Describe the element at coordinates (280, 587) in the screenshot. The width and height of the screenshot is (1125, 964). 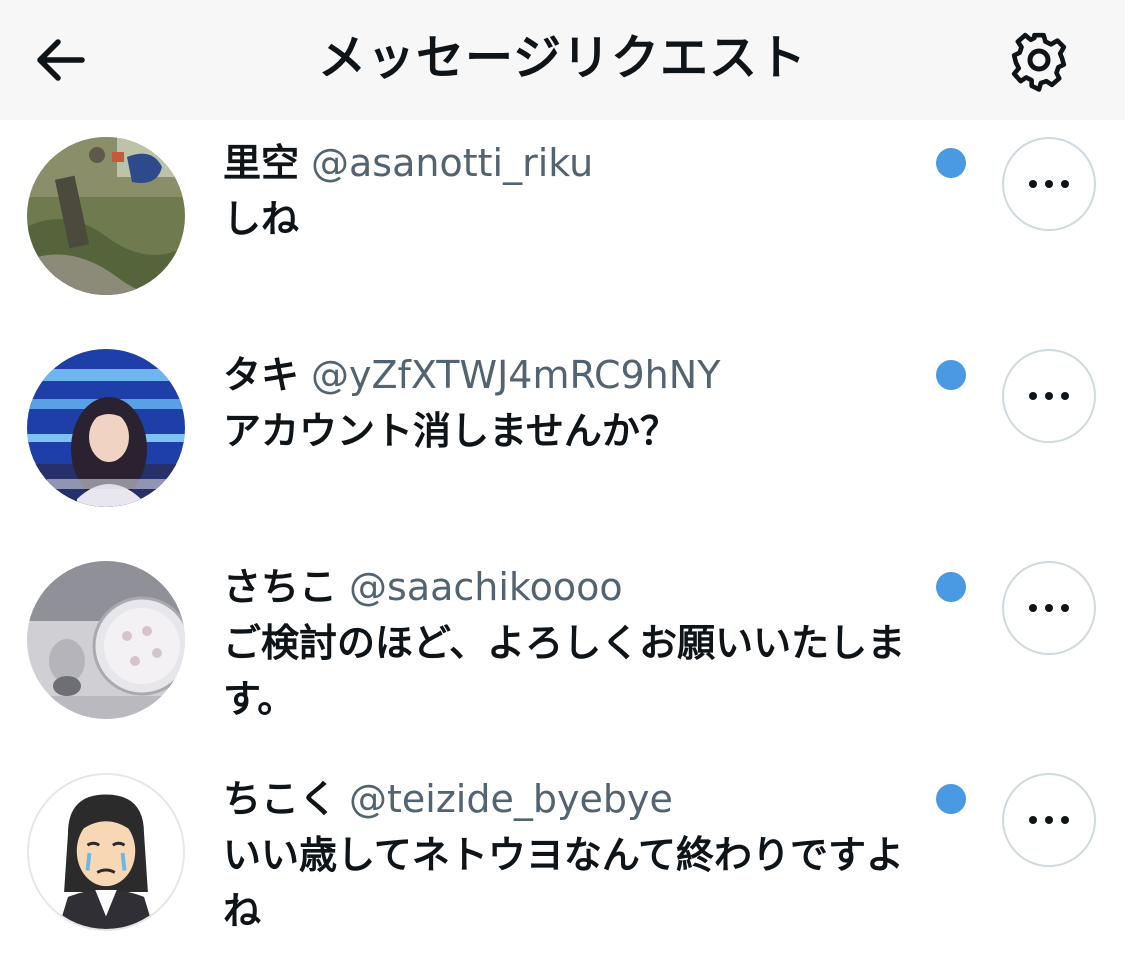
I see `sender-name: さちこ` at that location.